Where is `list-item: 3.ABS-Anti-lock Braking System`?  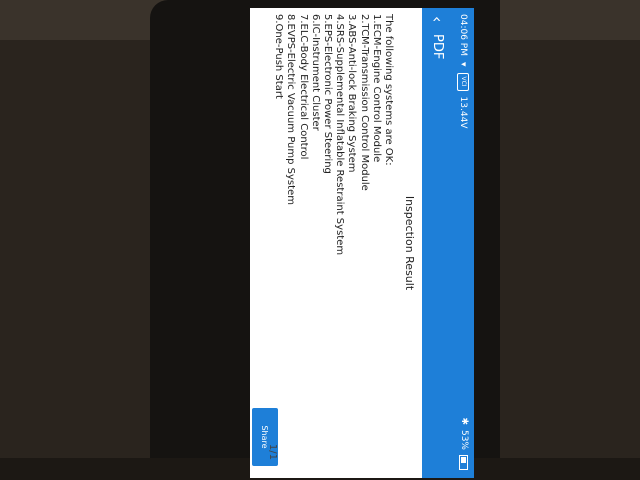
list-item: 3.ABS-Anti-lock Braking System is located at coordinates (352, 93).